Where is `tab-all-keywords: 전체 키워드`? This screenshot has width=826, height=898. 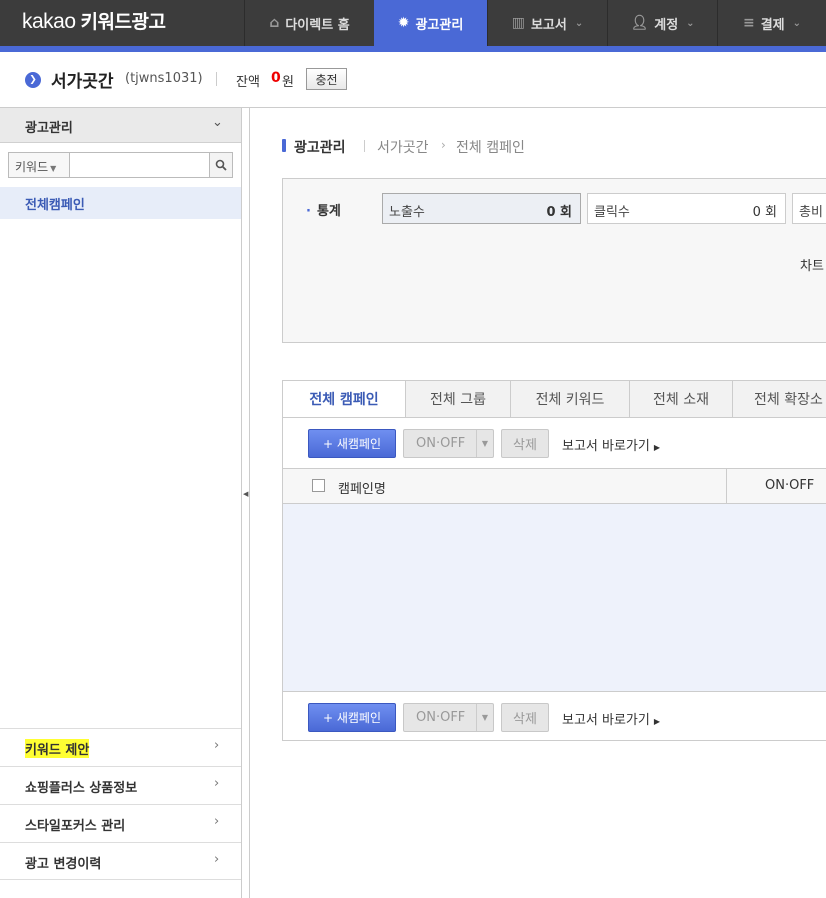
tab-all-keywords: 전체 키워드 is located at coordinates (570, 399).